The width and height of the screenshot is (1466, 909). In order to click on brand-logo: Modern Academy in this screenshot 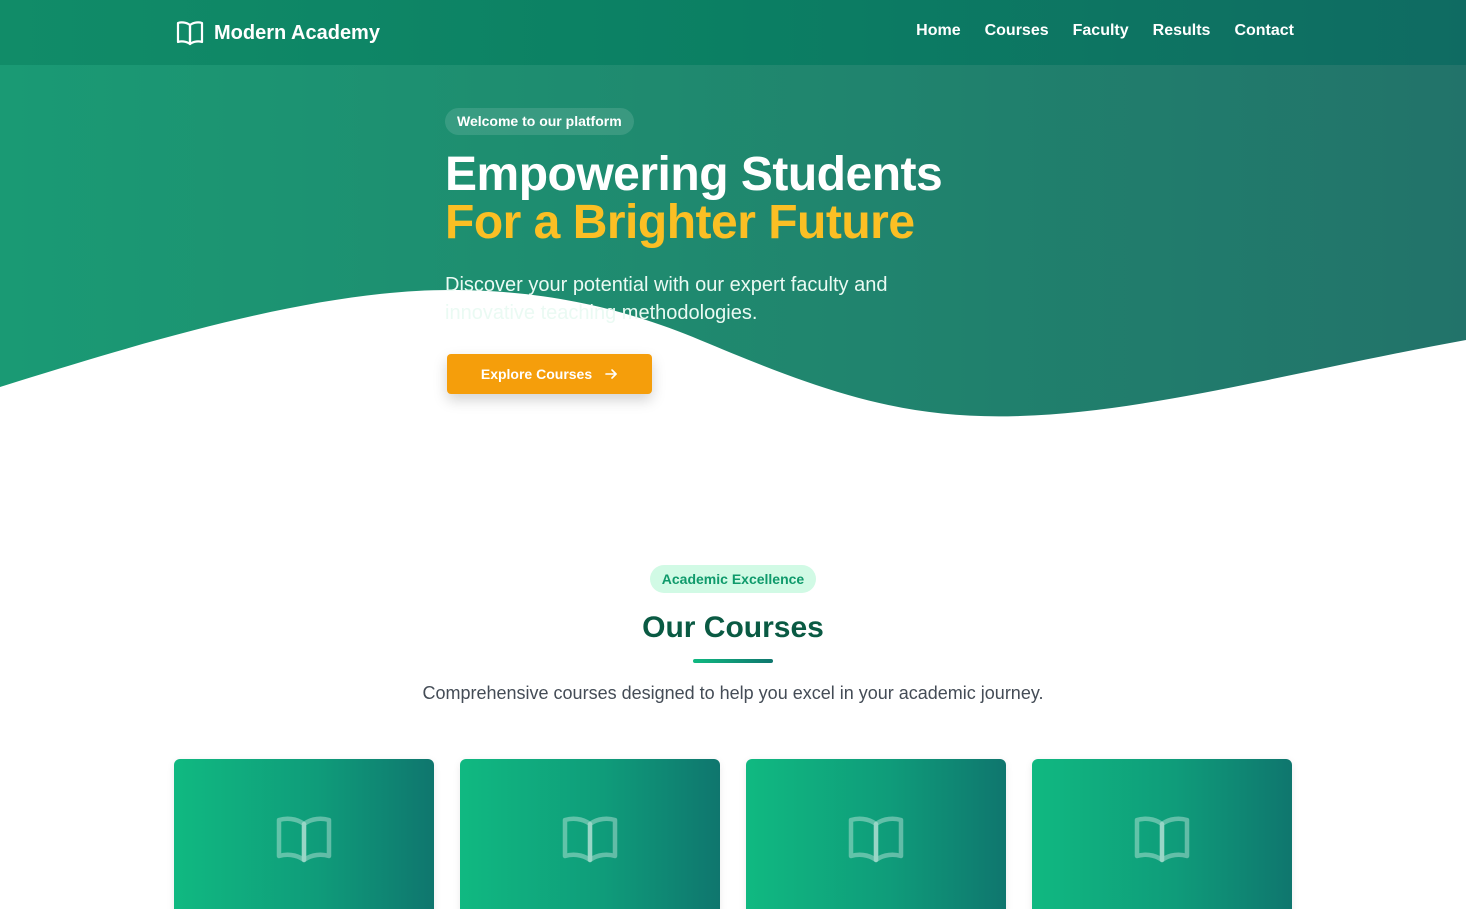, I will do `click(278, 33)`.